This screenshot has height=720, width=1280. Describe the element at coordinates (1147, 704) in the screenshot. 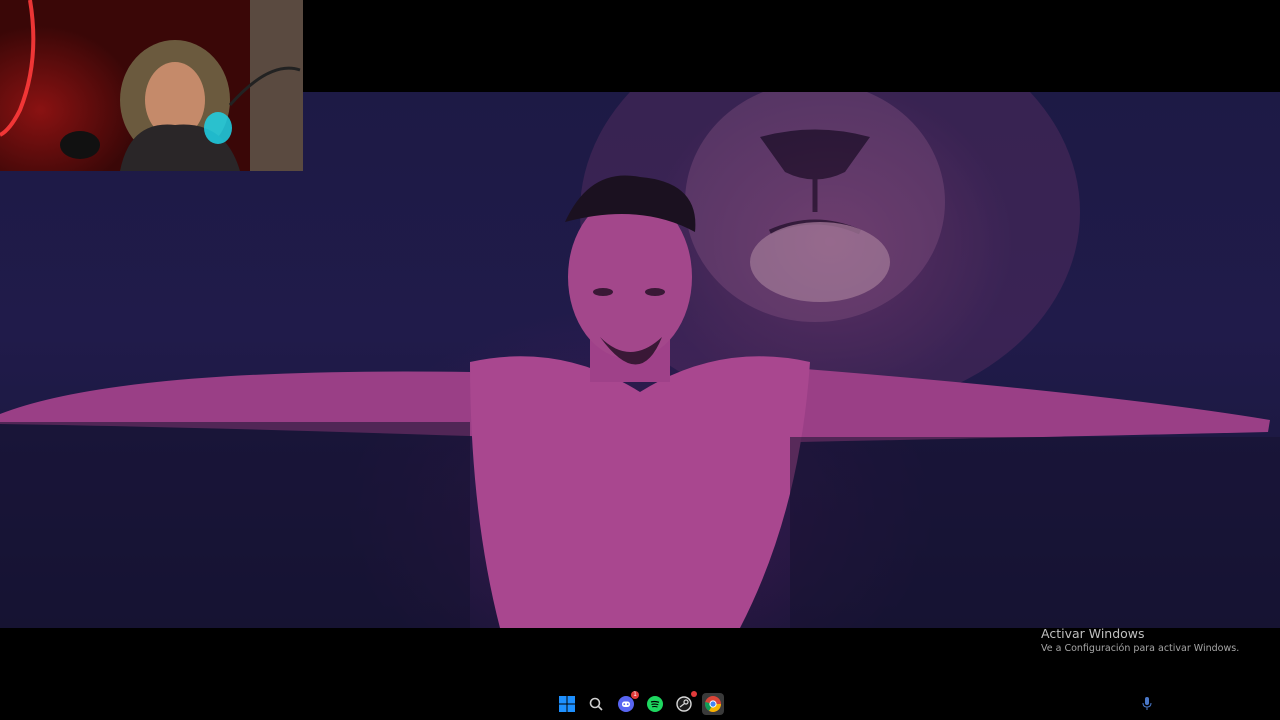

I see `microphone-icon` at that location.